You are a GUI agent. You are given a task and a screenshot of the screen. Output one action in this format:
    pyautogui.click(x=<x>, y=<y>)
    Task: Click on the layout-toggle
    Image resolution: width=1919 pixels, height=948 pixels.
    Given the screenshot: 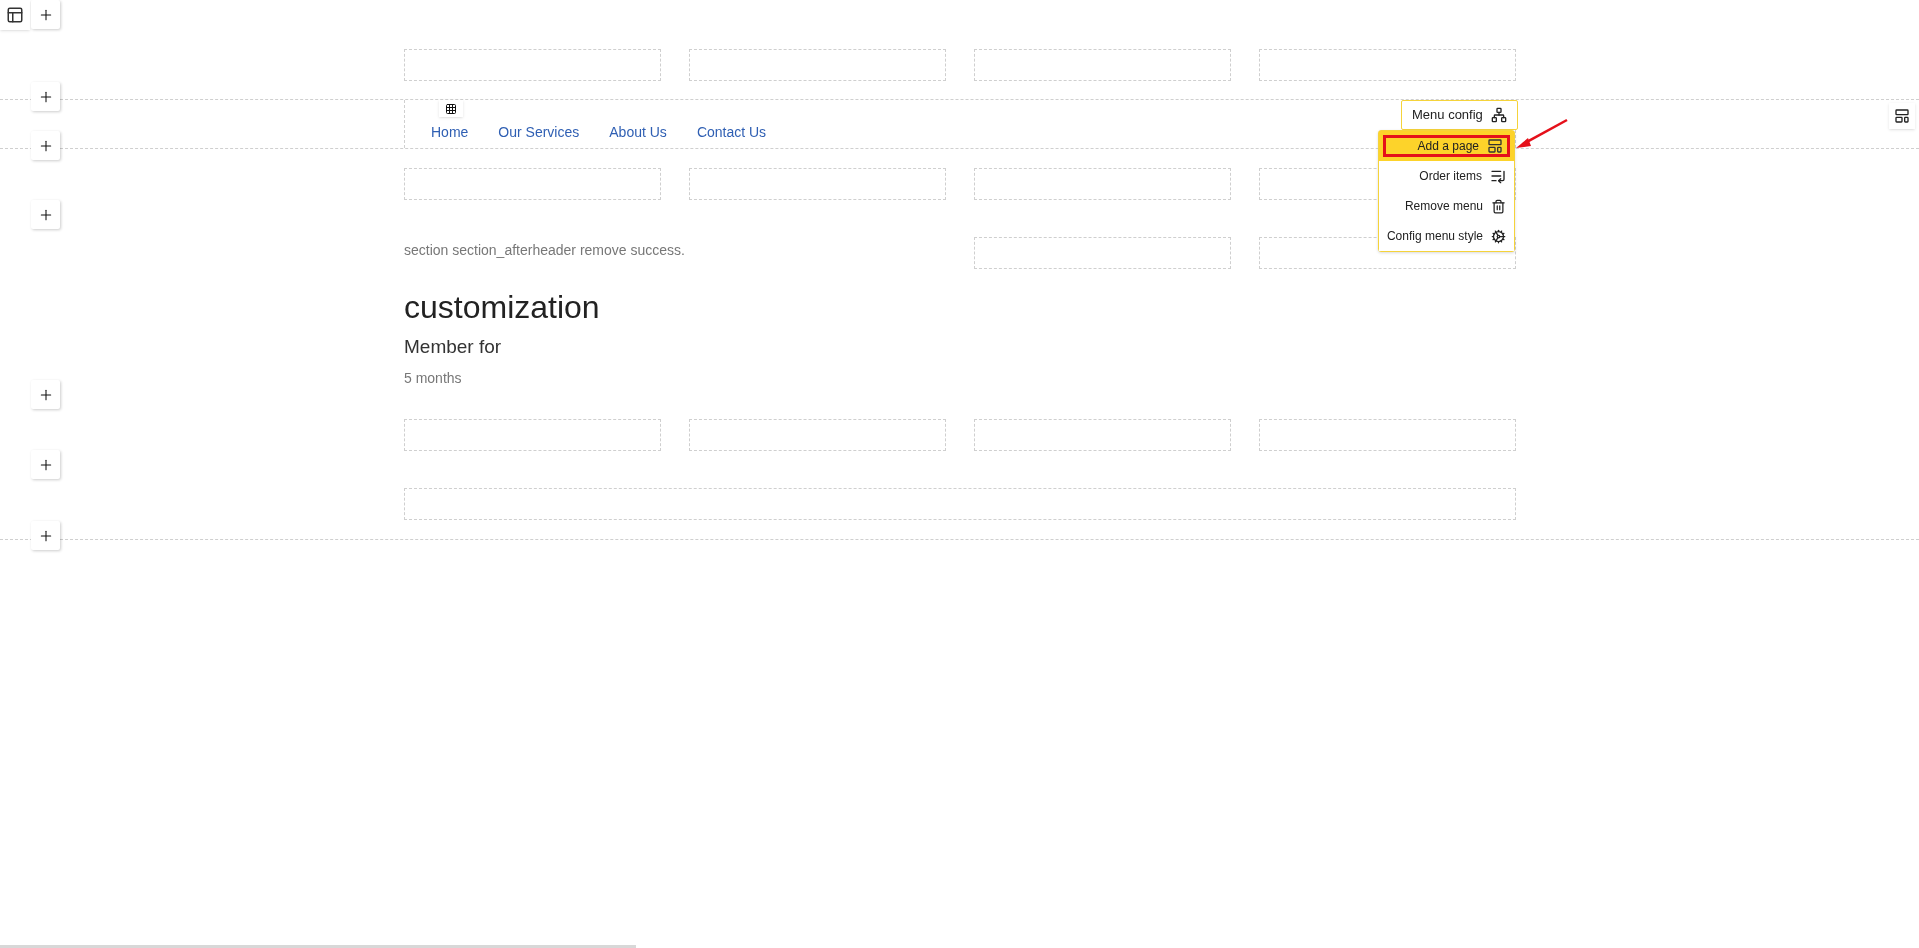 What is the action you would take?
    pyautogui.click(x=15, y=15)
    